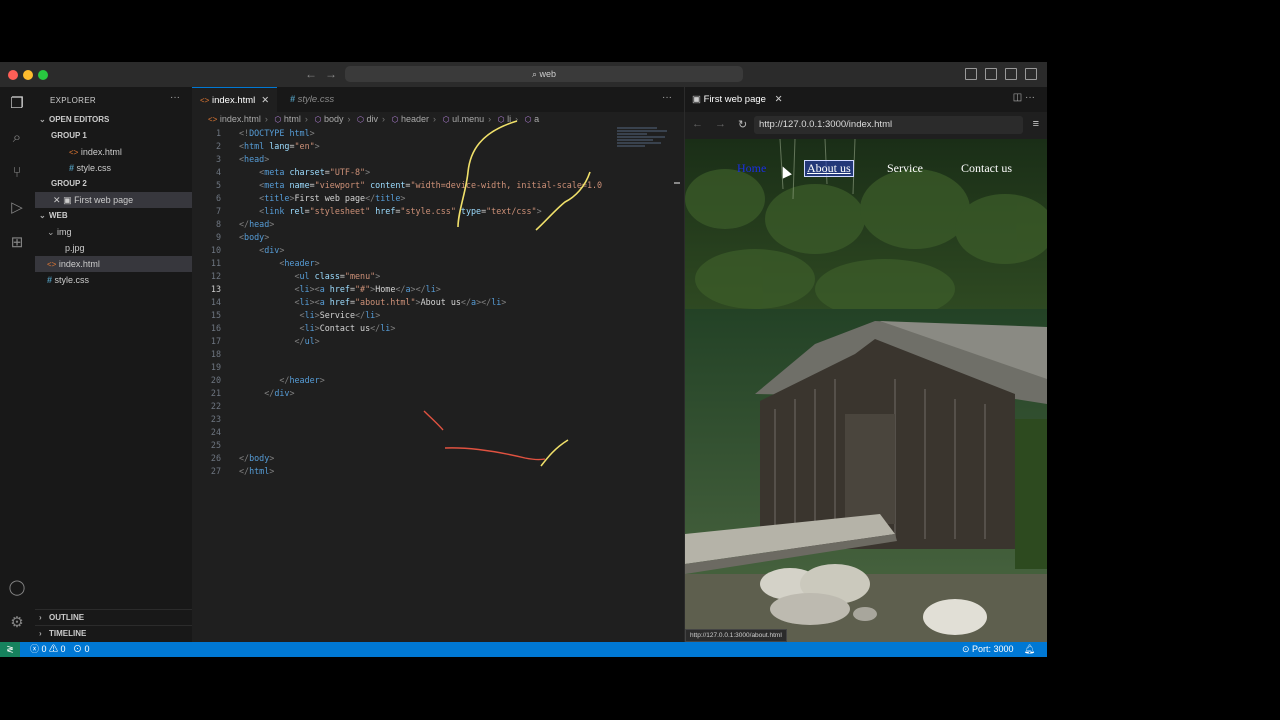 This screenshot has width=1280, height=720. Describe the element at coordinates (1036, 124) in the screenshot. I see `menu-icon: ≡` at that location.